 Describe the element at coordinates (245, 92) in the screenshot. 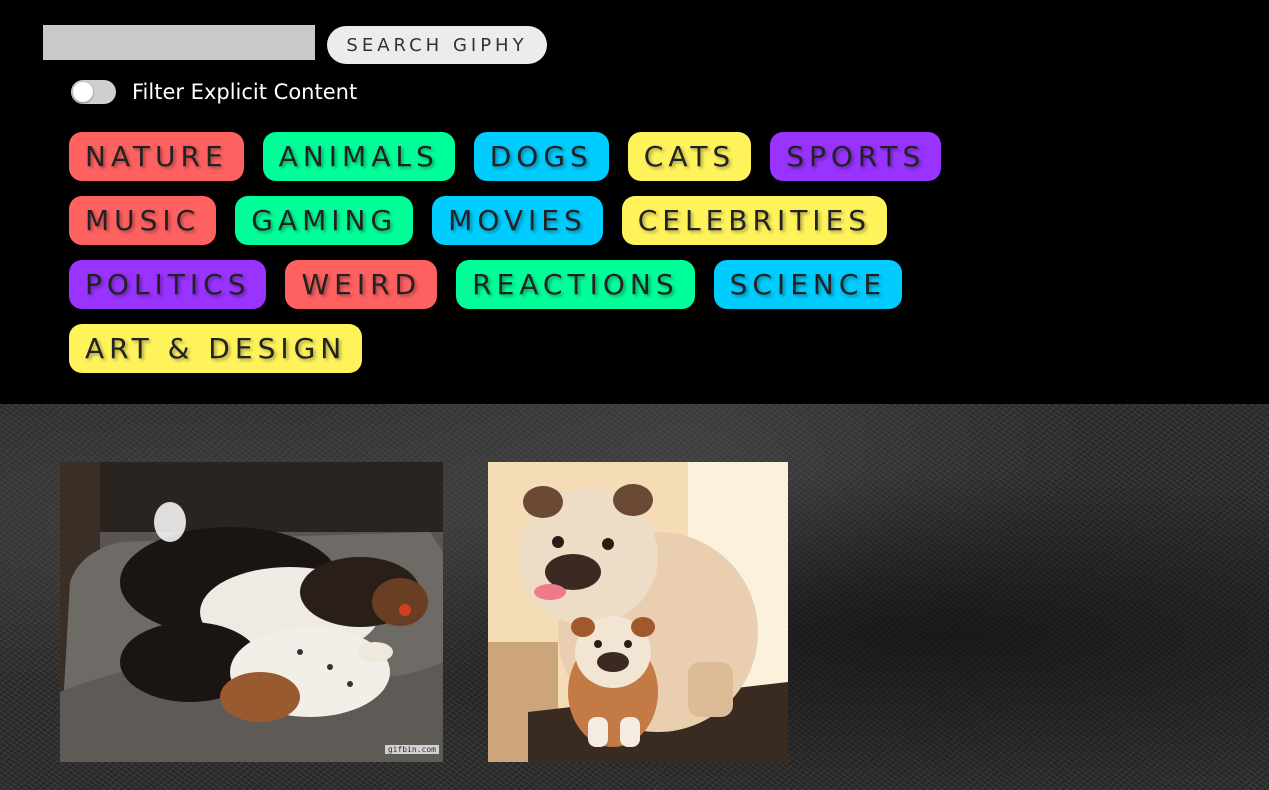

I see `filter-explicit-label: Filter Explicit Content` at that location.